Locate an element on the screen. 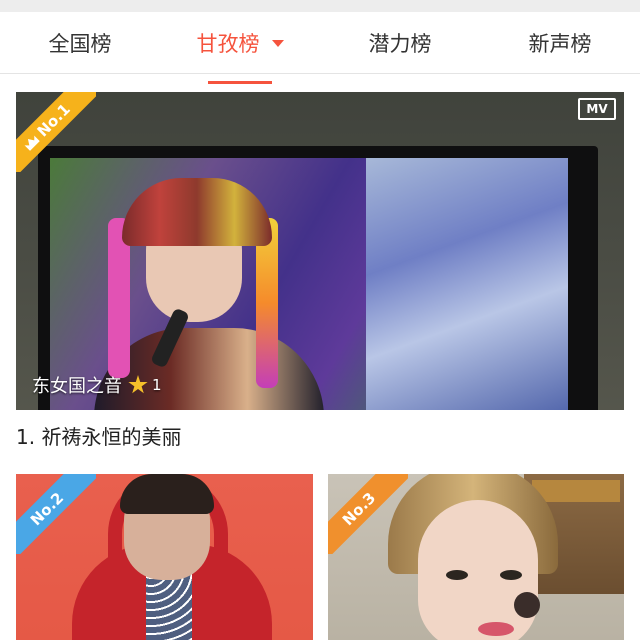 The width and height of the screenshot is (640, 640). tab-new-voice: 新声榜 is located at coordinates (560, 43).